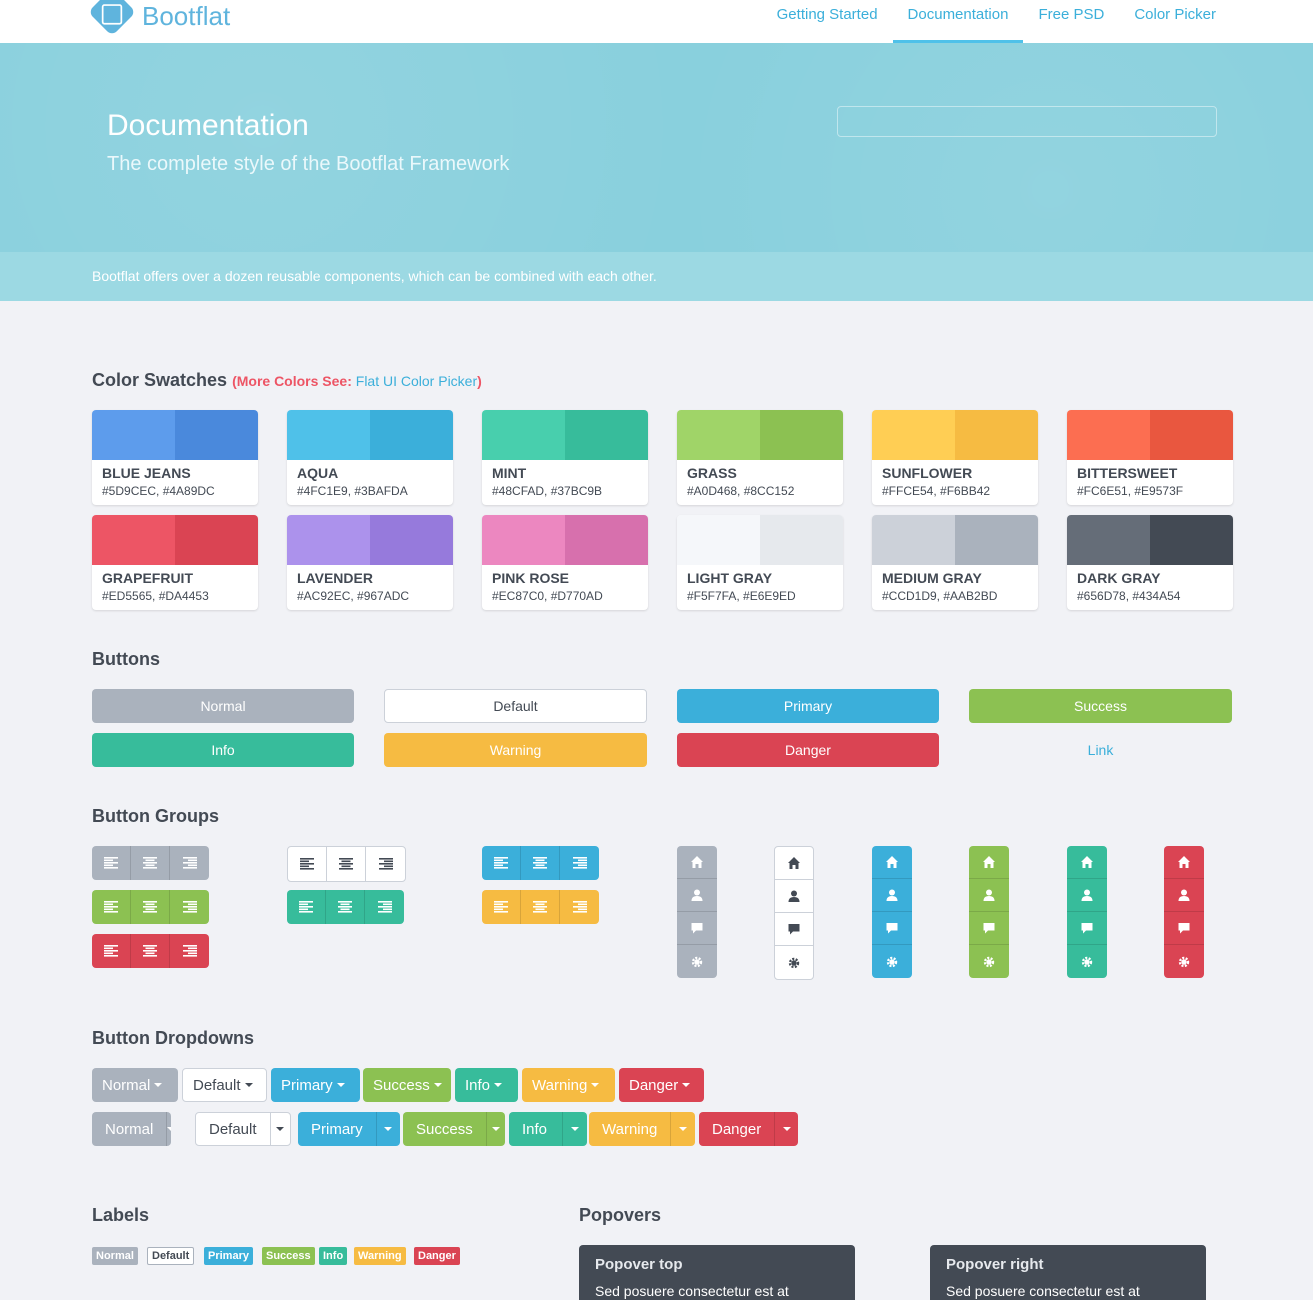 The width and height of the screenshot is (1313, 1300). Describe the element at coordinates (760, 562) in the screenshot. I see `color-swatch: LIGHT GRAY #F5F7FA, #E6E9ED` at that location.